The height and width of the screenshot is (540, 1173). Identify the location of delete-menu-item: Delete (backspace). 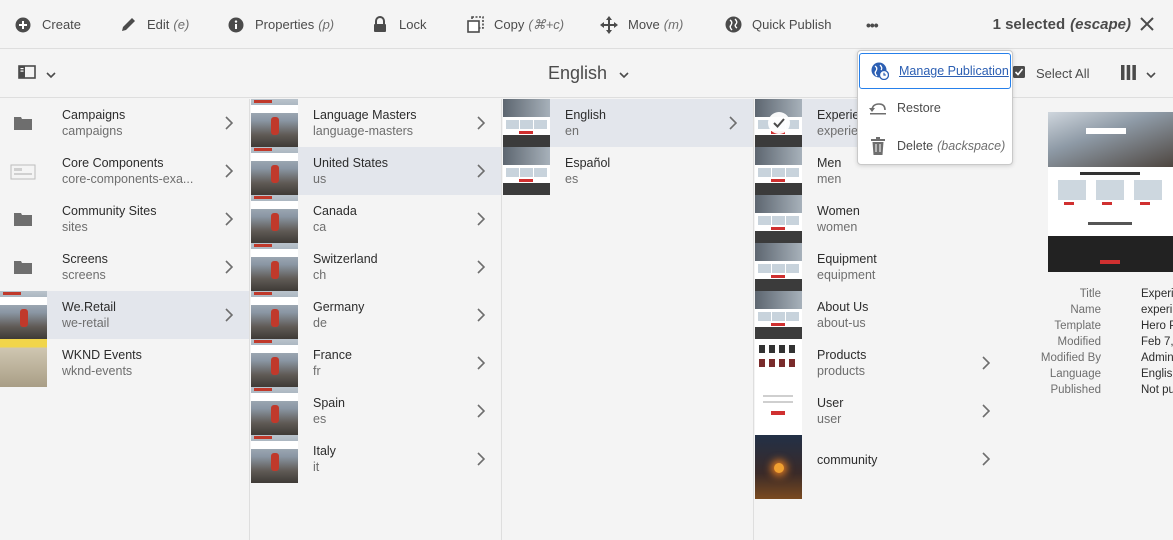
(935, 146).